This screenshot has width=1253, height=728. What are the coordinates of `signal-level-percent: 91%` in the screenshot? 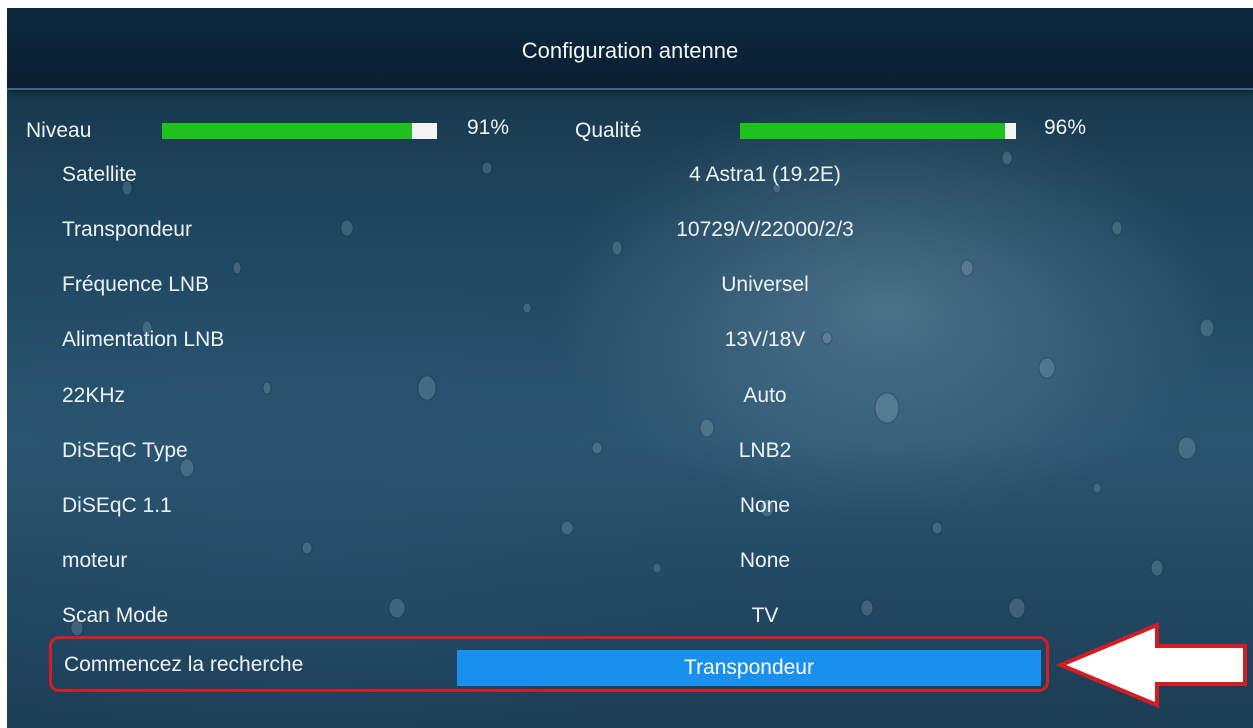 It's located at (488, 127).